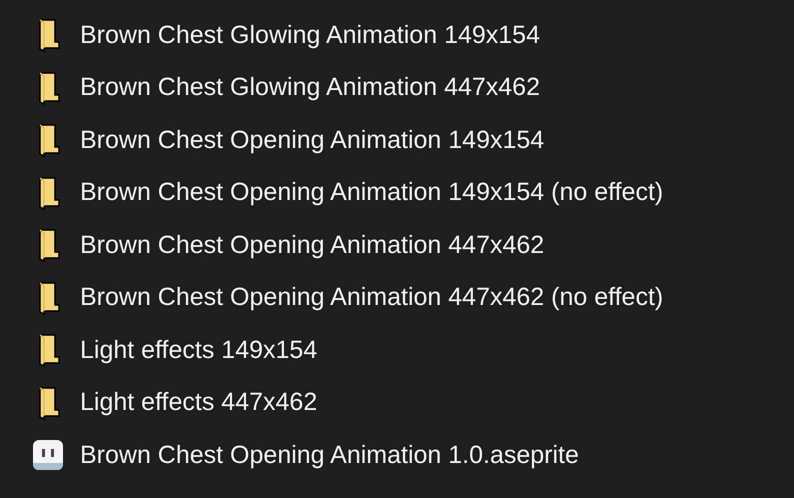  I want to click on file-name: Brown Chest Opening Animation 149x154, so click(312, 140).